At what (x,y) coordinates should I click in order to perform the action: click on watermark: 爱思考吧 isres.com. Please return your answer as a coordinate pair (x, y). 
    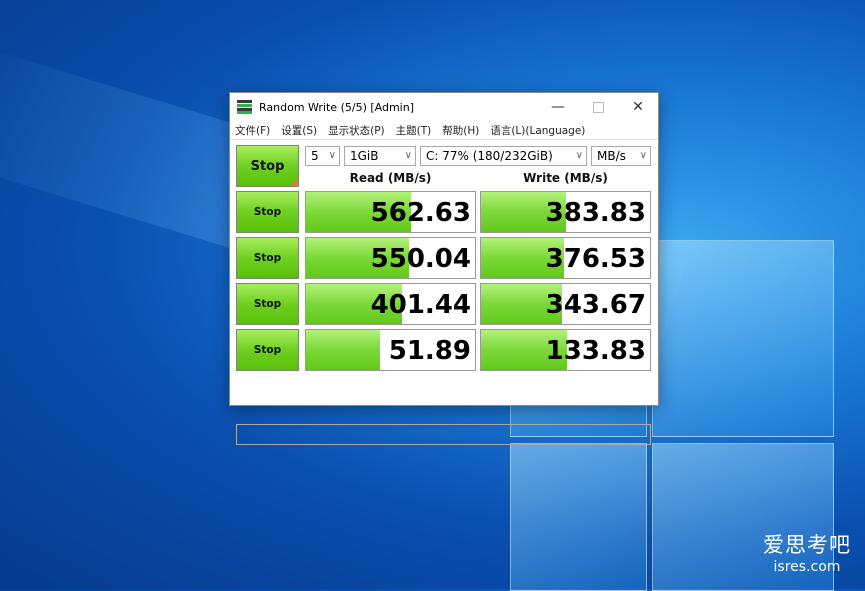
    Looking at the image, I should click on (807, 552).